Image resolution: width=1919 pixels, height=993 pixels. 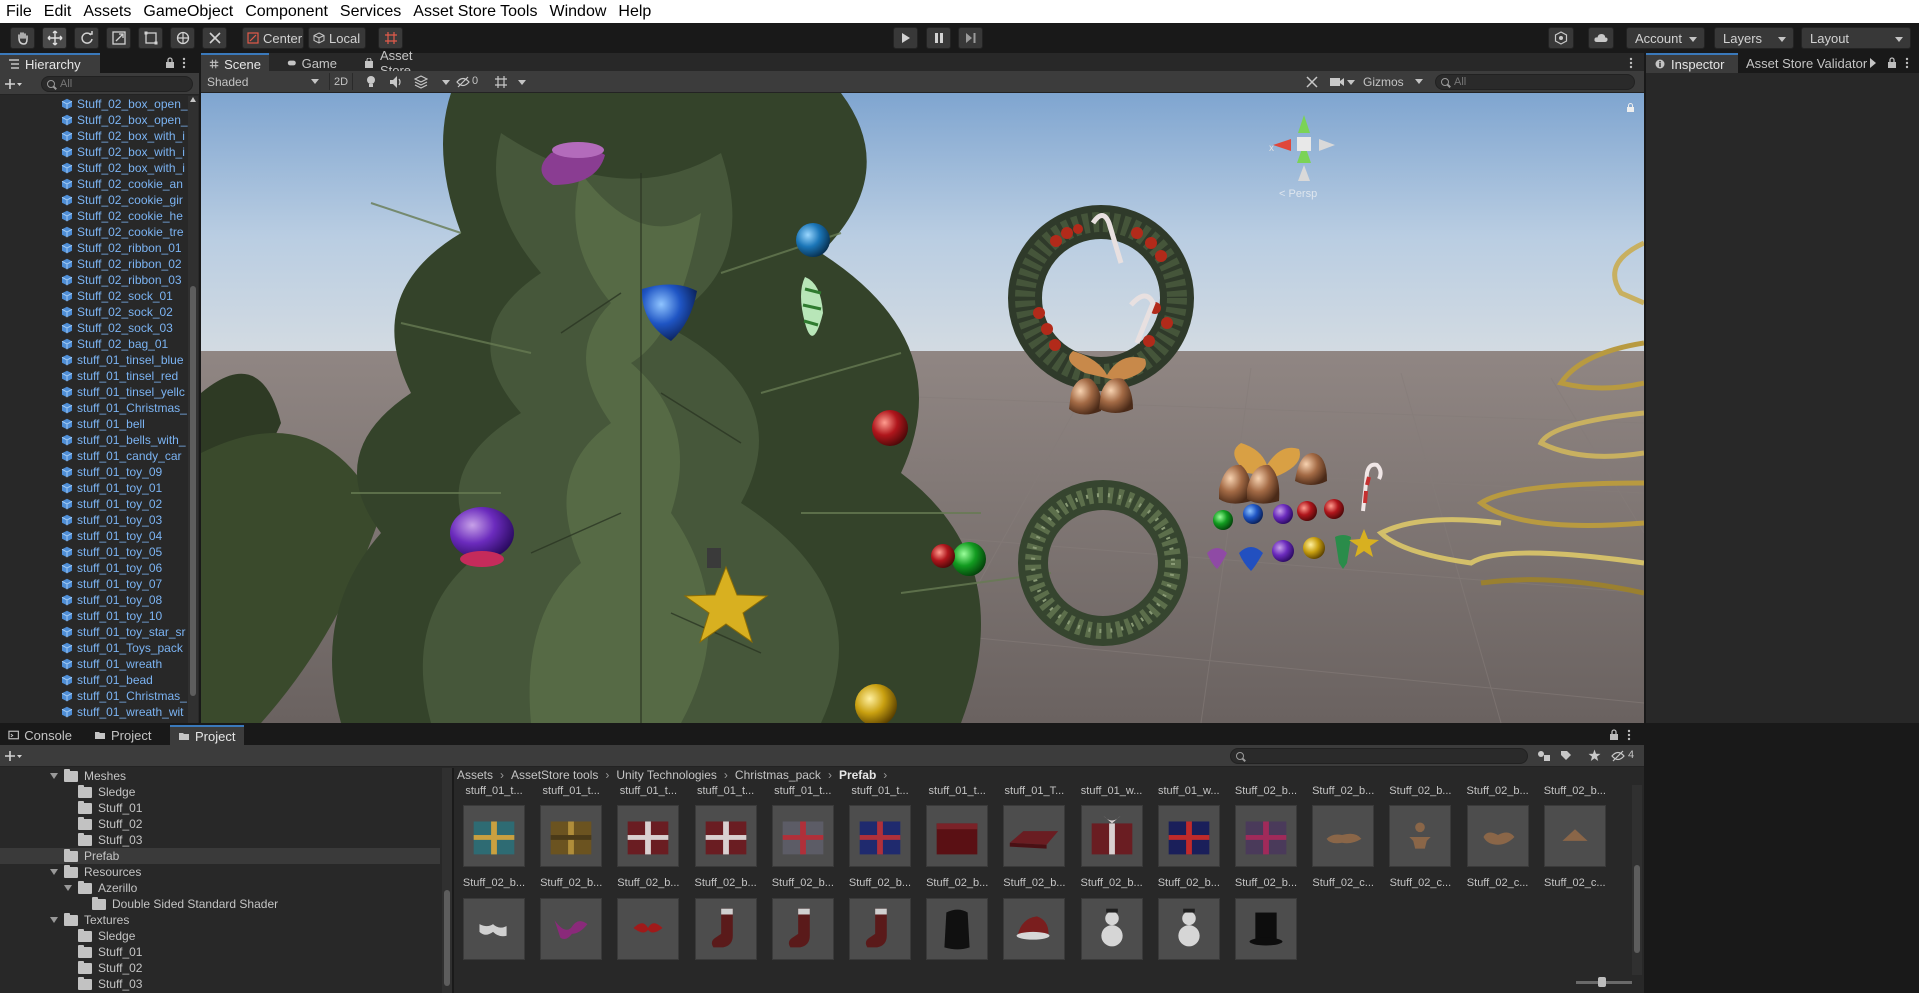 What do you see at coordinates (182, 38) in the screenshot?
I see `transform-tool-button` at bounding box center [182, 38].